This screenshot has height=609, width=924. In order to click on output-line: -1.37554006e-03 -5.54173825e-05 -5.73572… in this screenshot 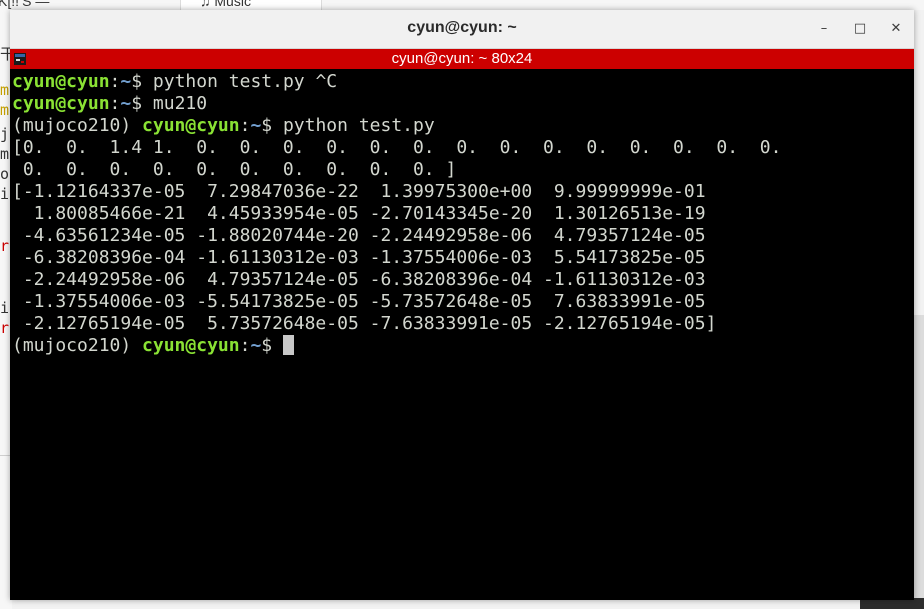, I will do `click(359, 301)`.